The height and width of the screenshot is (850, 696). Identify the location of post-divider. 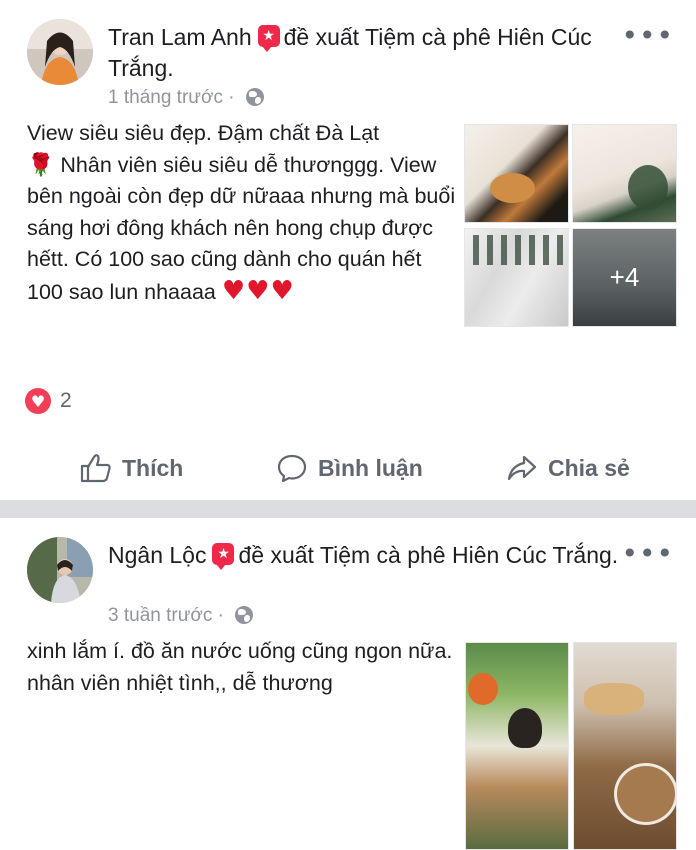
(348, 509).